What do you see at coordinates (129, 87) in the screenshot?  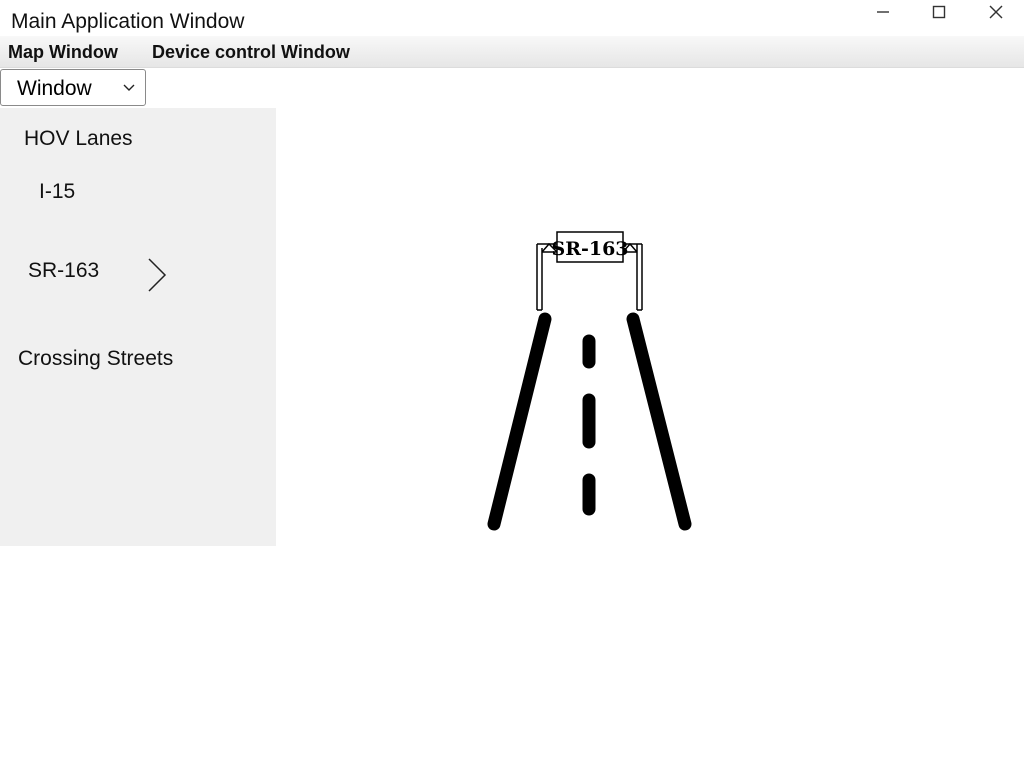 I see `chevron-down-icon` at bounding box center [129, 87].